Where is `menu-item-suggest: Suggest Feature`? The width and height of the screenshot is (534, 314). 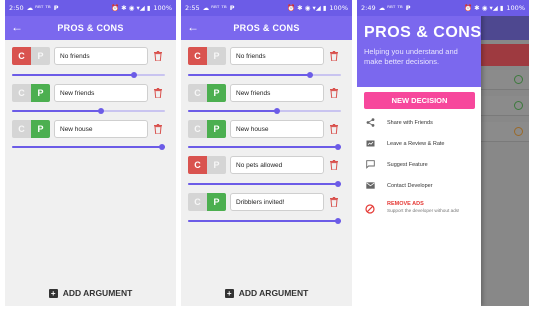 menu-item-suggest: Suggest Feature is located at coordinates (419, 164).